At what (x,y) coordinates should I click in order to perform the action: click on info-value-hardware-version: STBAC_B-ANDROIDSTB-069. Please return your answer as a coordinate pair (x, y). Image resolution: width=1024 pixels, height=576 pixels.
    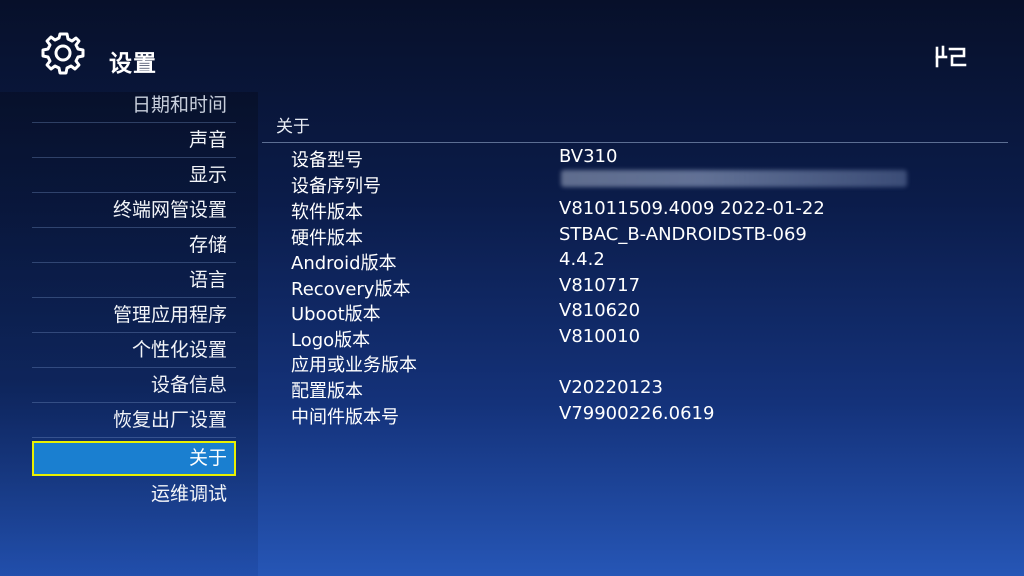
    Looking at the image, I should click on (683, 234).